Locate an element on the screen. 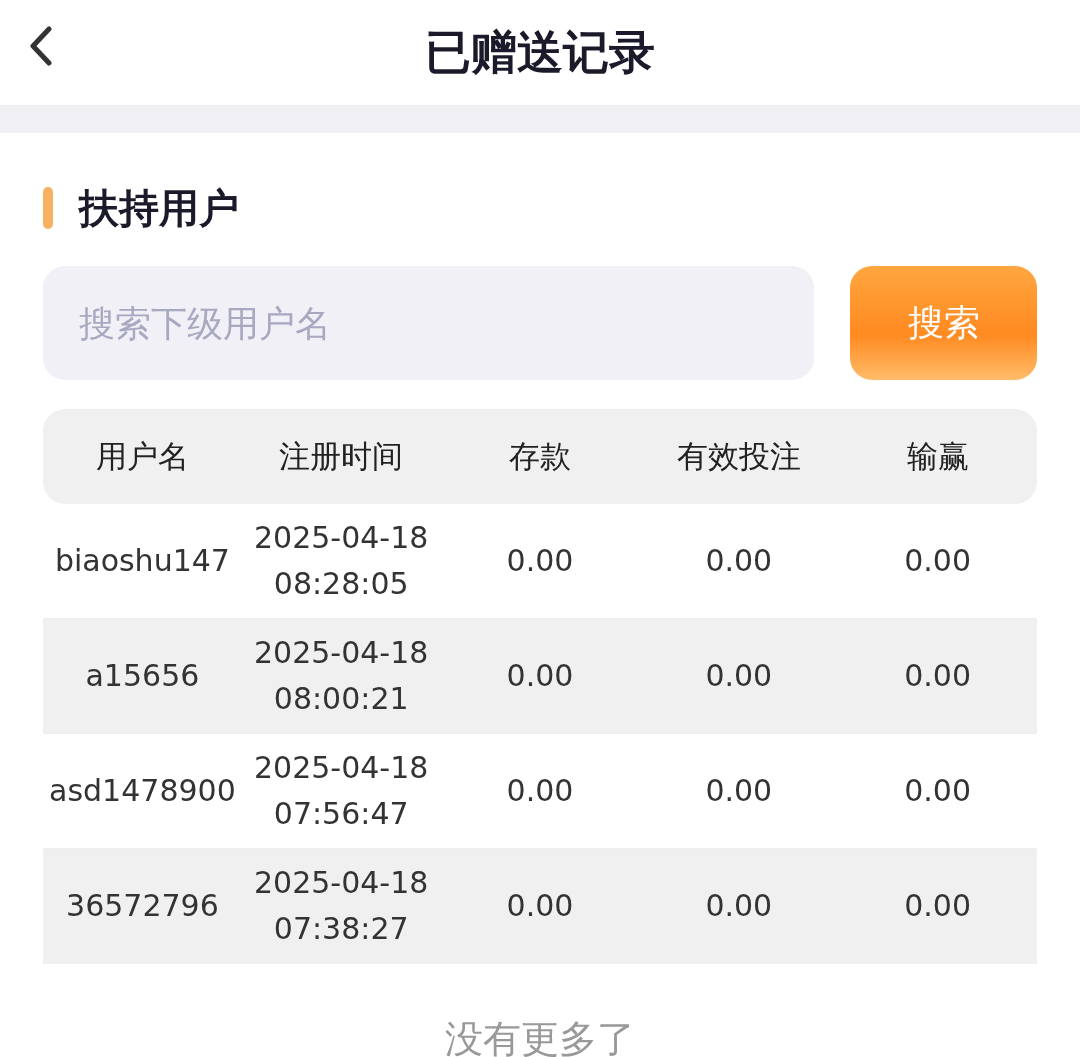 The width and height of the screenshot is (1080, 1057). accent-bar is located at coordinates (48, 208).